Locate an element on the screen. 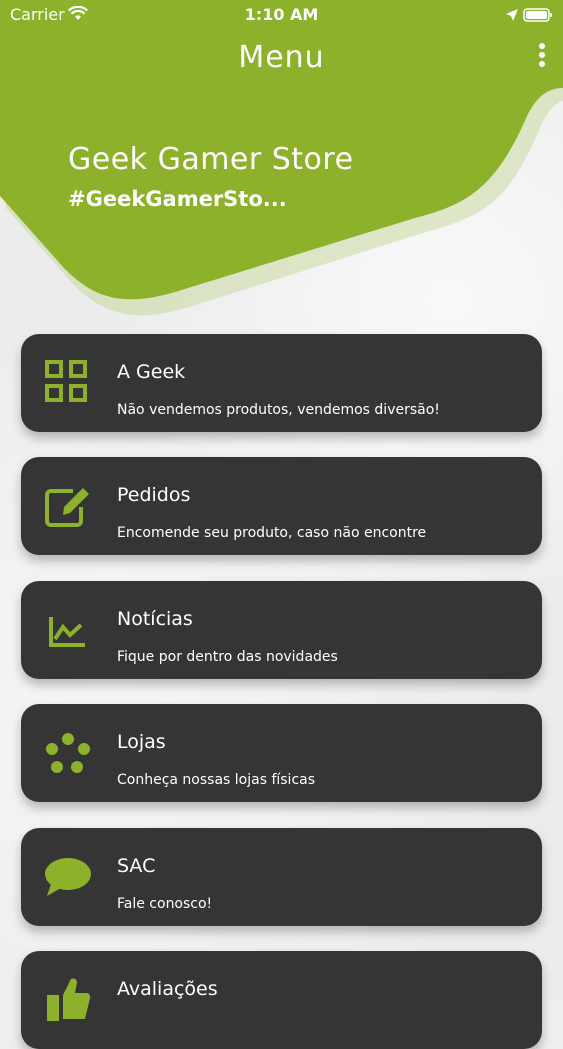 The height and width of the screenshot is (1049, 563). status-bar: Carrier 1:10 AM is located at coordinates (281, 15).